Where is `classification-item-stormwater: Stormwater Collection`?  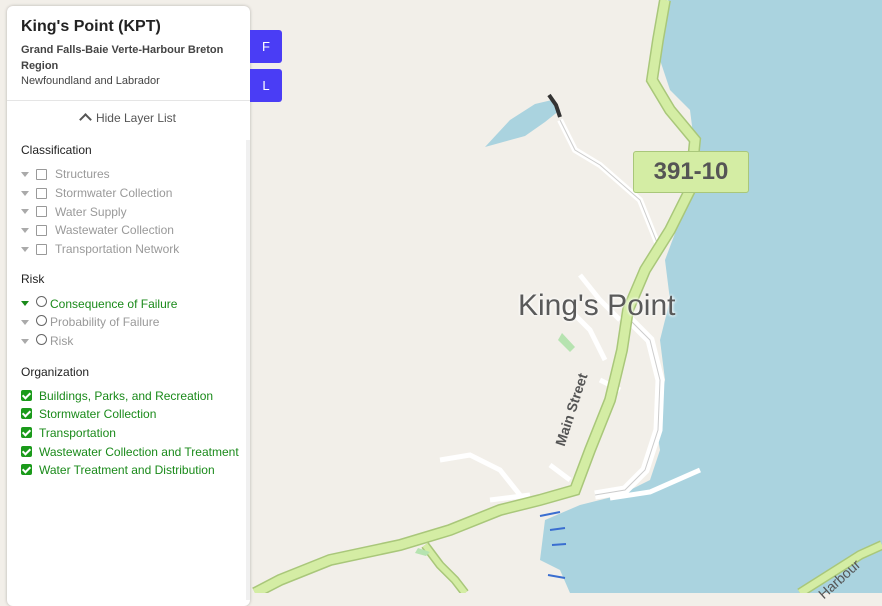
classification-item-stormwater: Stormwater Collection is located at coordinates (128, 193).